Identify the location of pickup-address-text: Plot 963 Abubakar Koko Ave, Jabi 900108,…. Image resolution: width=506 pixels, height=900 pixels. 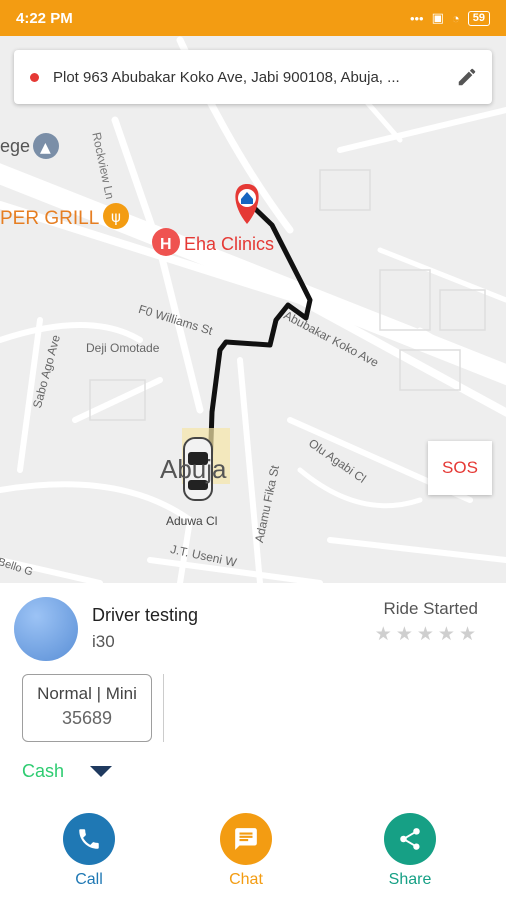
(226, 77).